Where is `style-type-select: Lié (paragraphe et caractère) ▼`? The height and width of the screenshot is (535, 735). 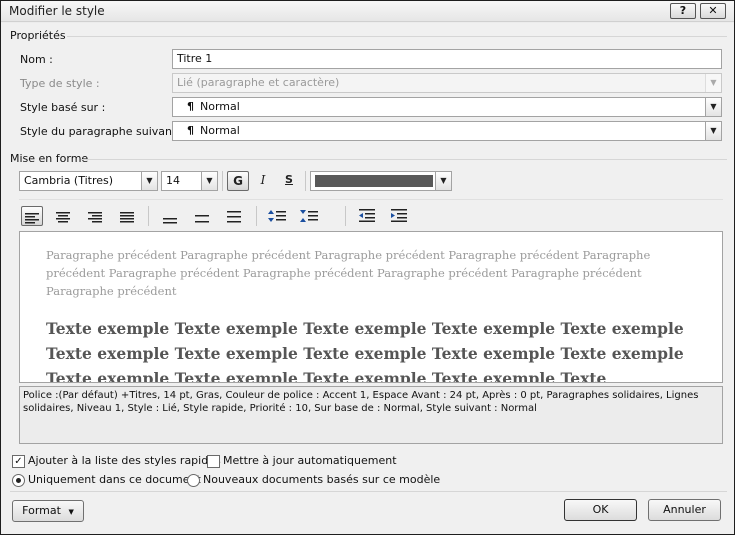
style-type-select: Lié (paragraphe et caractère) ▼ is located at coordinates (447, 83).